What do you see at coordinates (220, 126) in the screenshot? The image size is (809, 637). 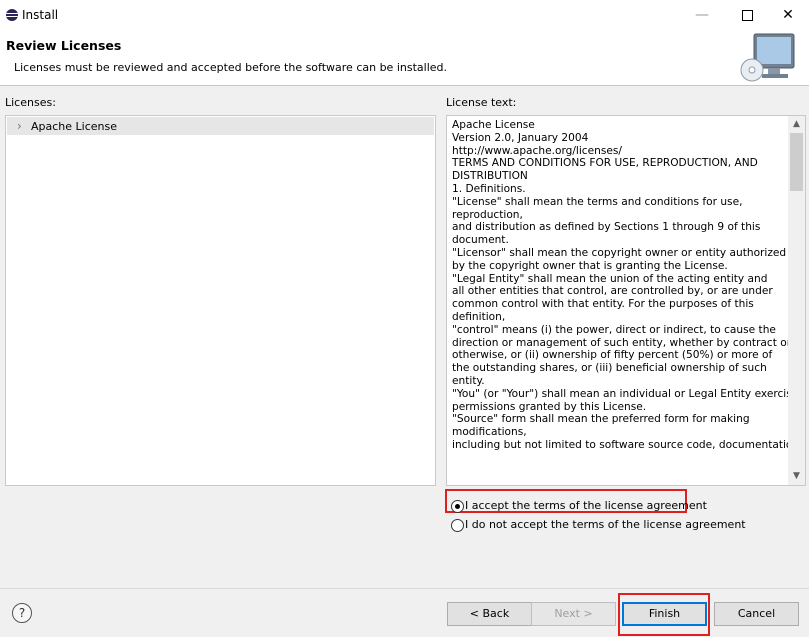 I see `license-tree-item: › Apache License` at bounding box center [220, 126].